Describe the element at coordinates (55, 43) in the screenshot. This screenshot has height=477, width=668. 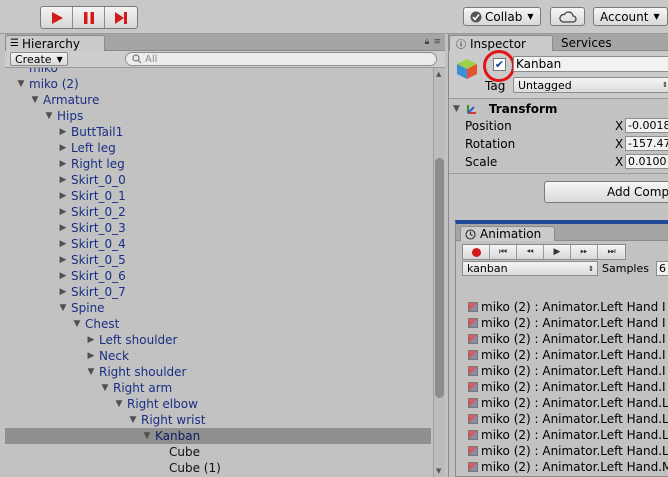
I see `tab-hierarchy: ☰ Hierarchy` at that location.